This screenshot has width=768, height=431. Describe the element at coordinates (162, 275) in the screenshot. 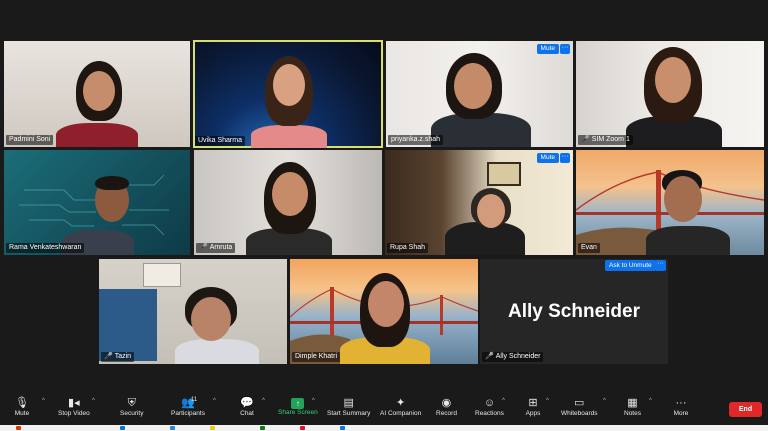

I see `wall-sign` at that location.